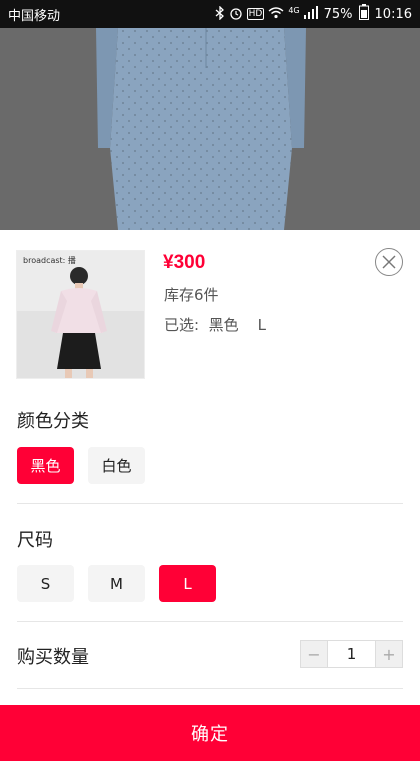 This screenshot has height=761, width=420. Describe the element at coordinates (184, 262) in the screenshot. I see `product-price: ¥300` at that location.